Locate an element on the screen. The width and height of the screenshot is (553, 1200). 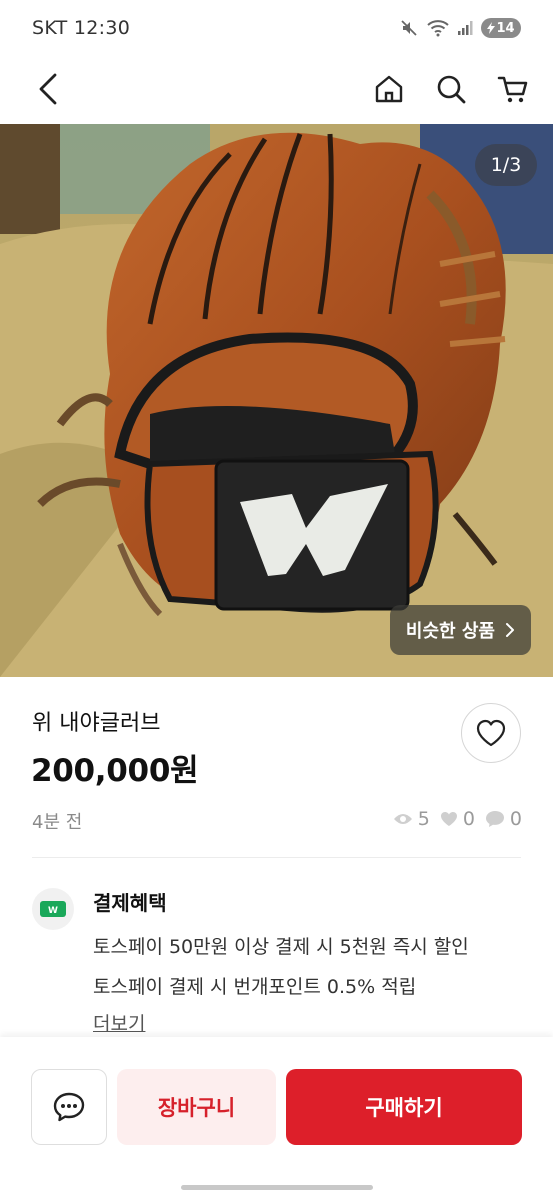
eye-icon is located at coordinates (402, 819).